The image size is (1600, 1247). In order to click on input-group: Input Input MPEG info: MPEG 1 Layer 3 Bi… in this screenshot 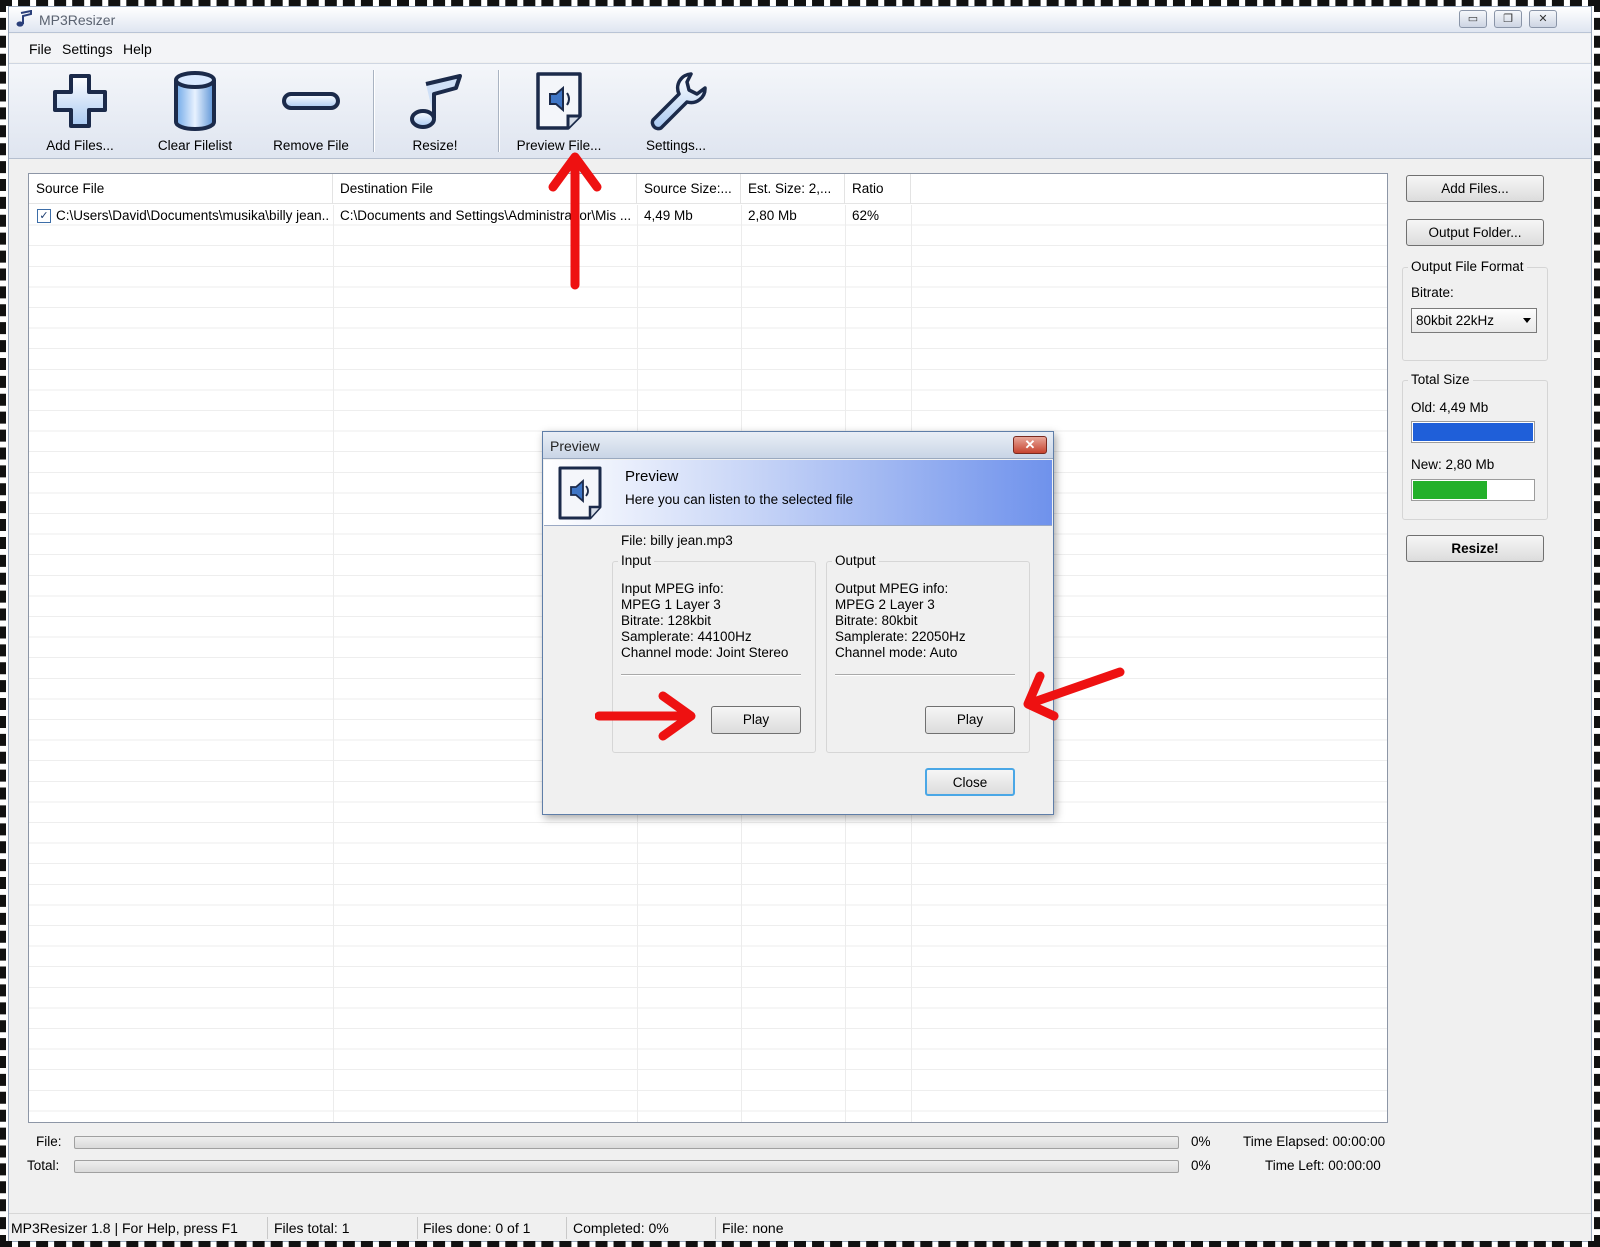, I will do `click(714, 653)`.